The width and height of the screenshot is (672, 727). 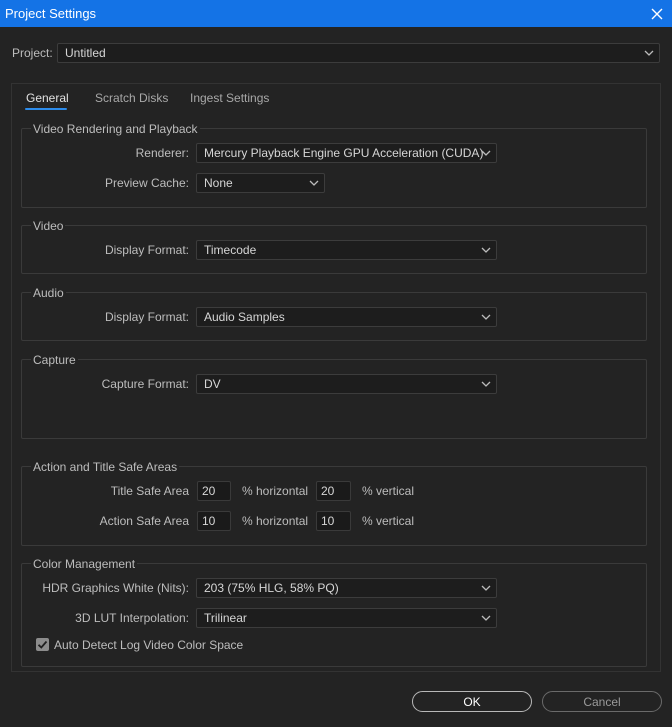 I want to click on capture-group, so click(x=334, y=399).